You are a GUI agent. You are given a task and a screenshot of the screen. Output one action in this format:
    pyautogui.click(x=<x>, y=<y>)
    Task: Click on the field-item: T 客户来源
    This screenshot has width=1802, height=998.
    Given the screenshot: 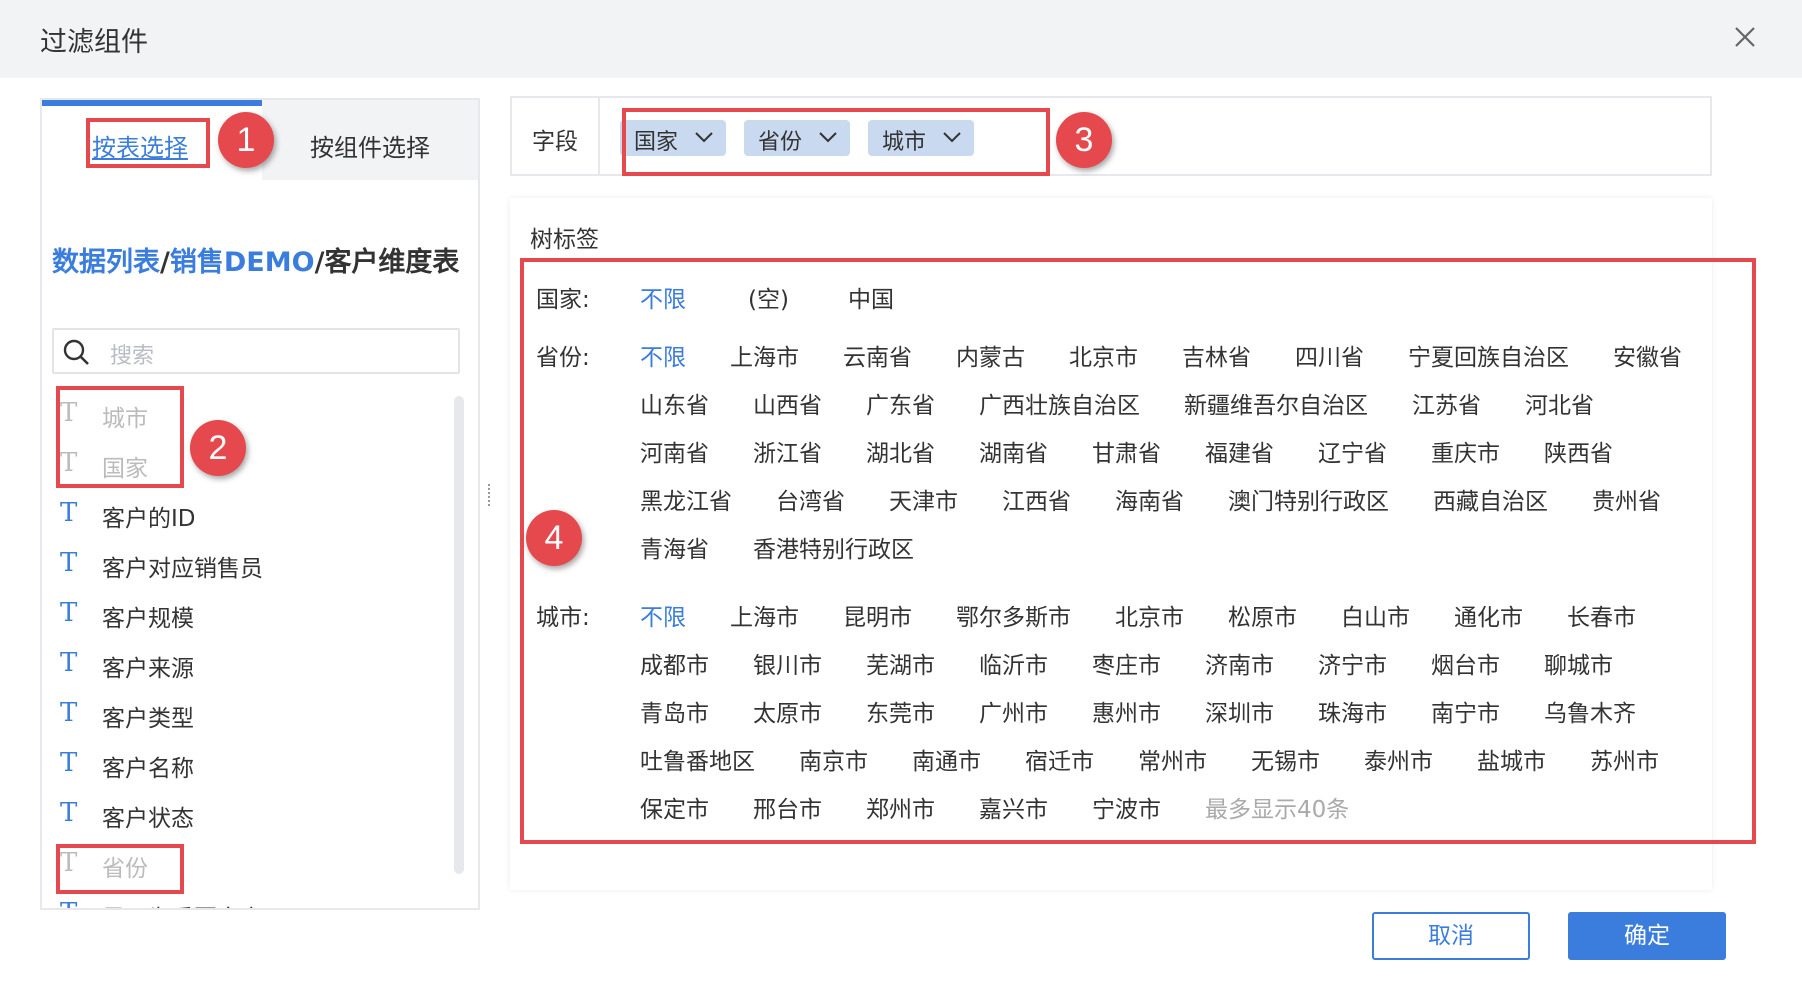 What is the action you would take?
    pyautogui.click(x=220, y=664)
    